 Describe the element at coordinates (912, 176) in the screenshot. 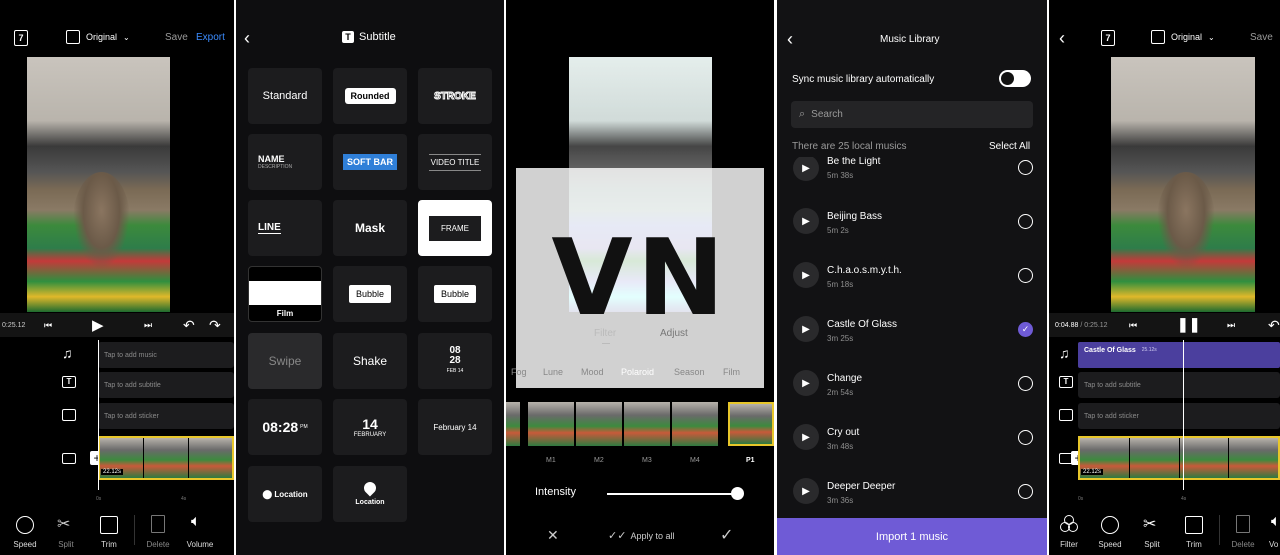

I see `list-item: ▶ Be the Light 5m 38s` at that location.